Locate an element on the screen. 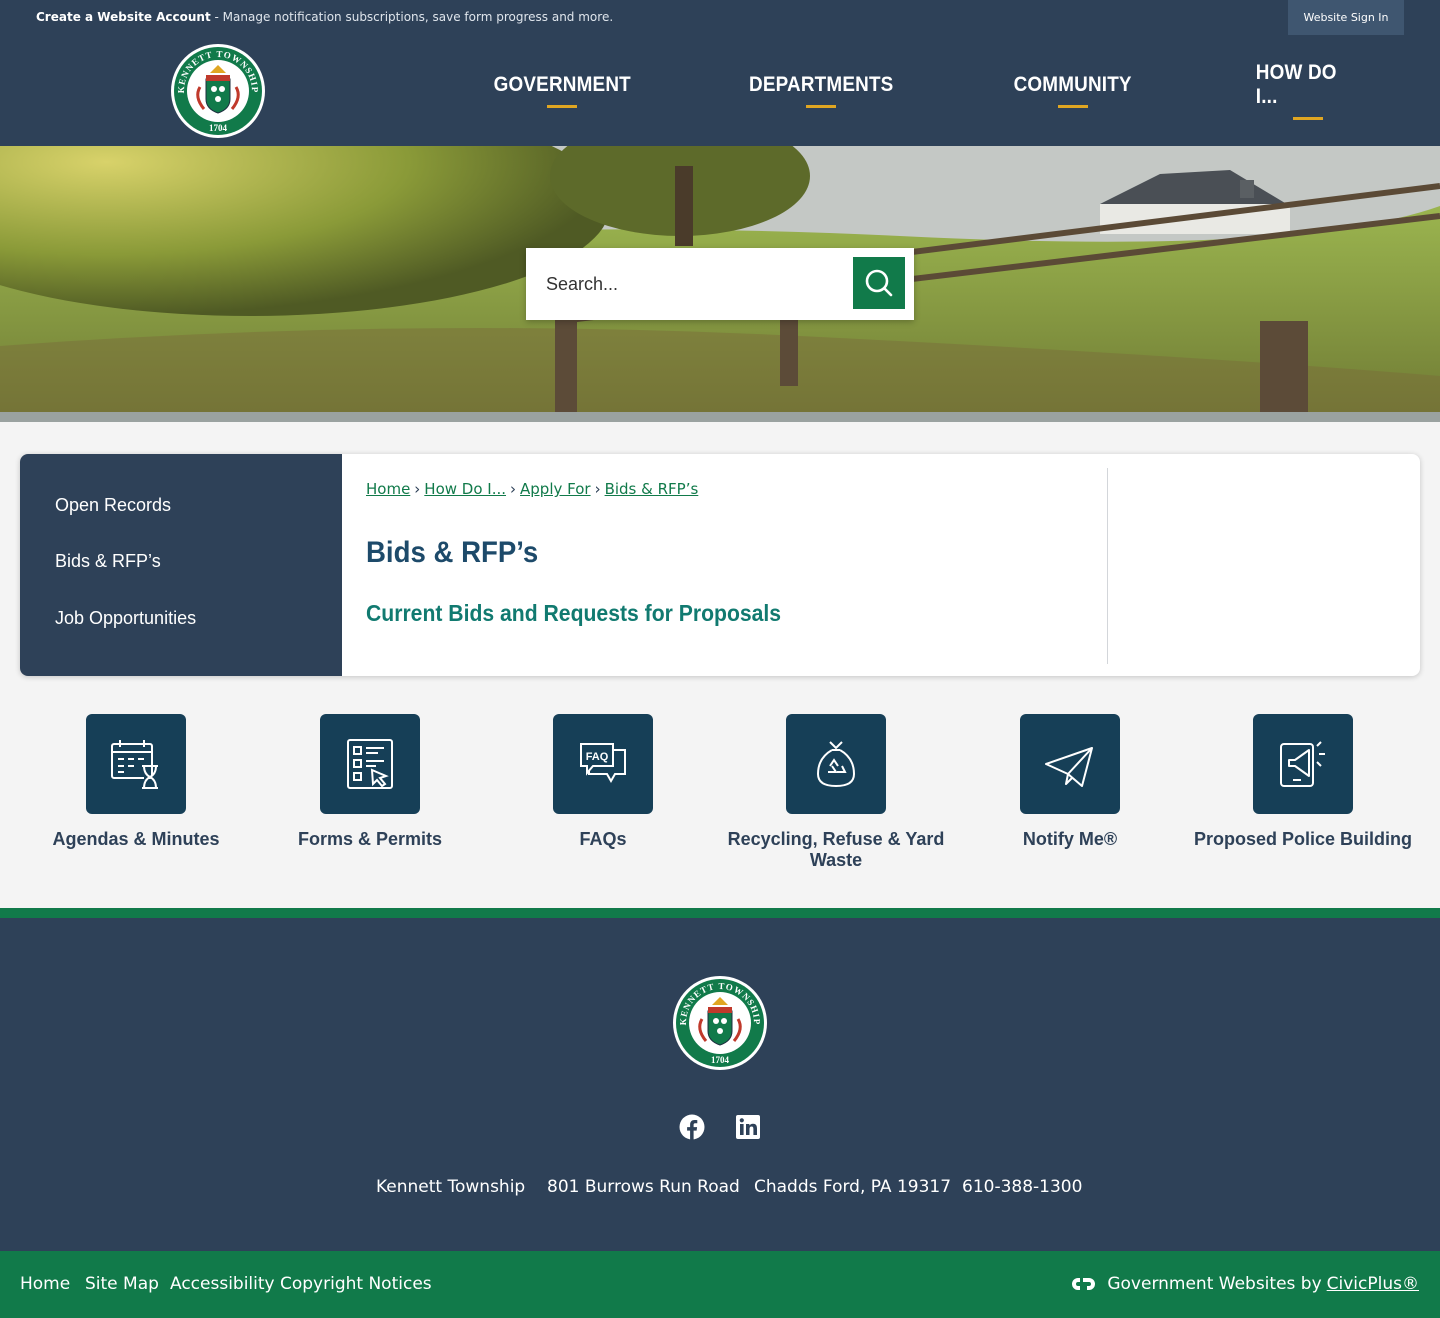 This screenshot has height=1318, width=1440. website-sign-in-button: Website Sign In is located at coordinates (1346, 17).